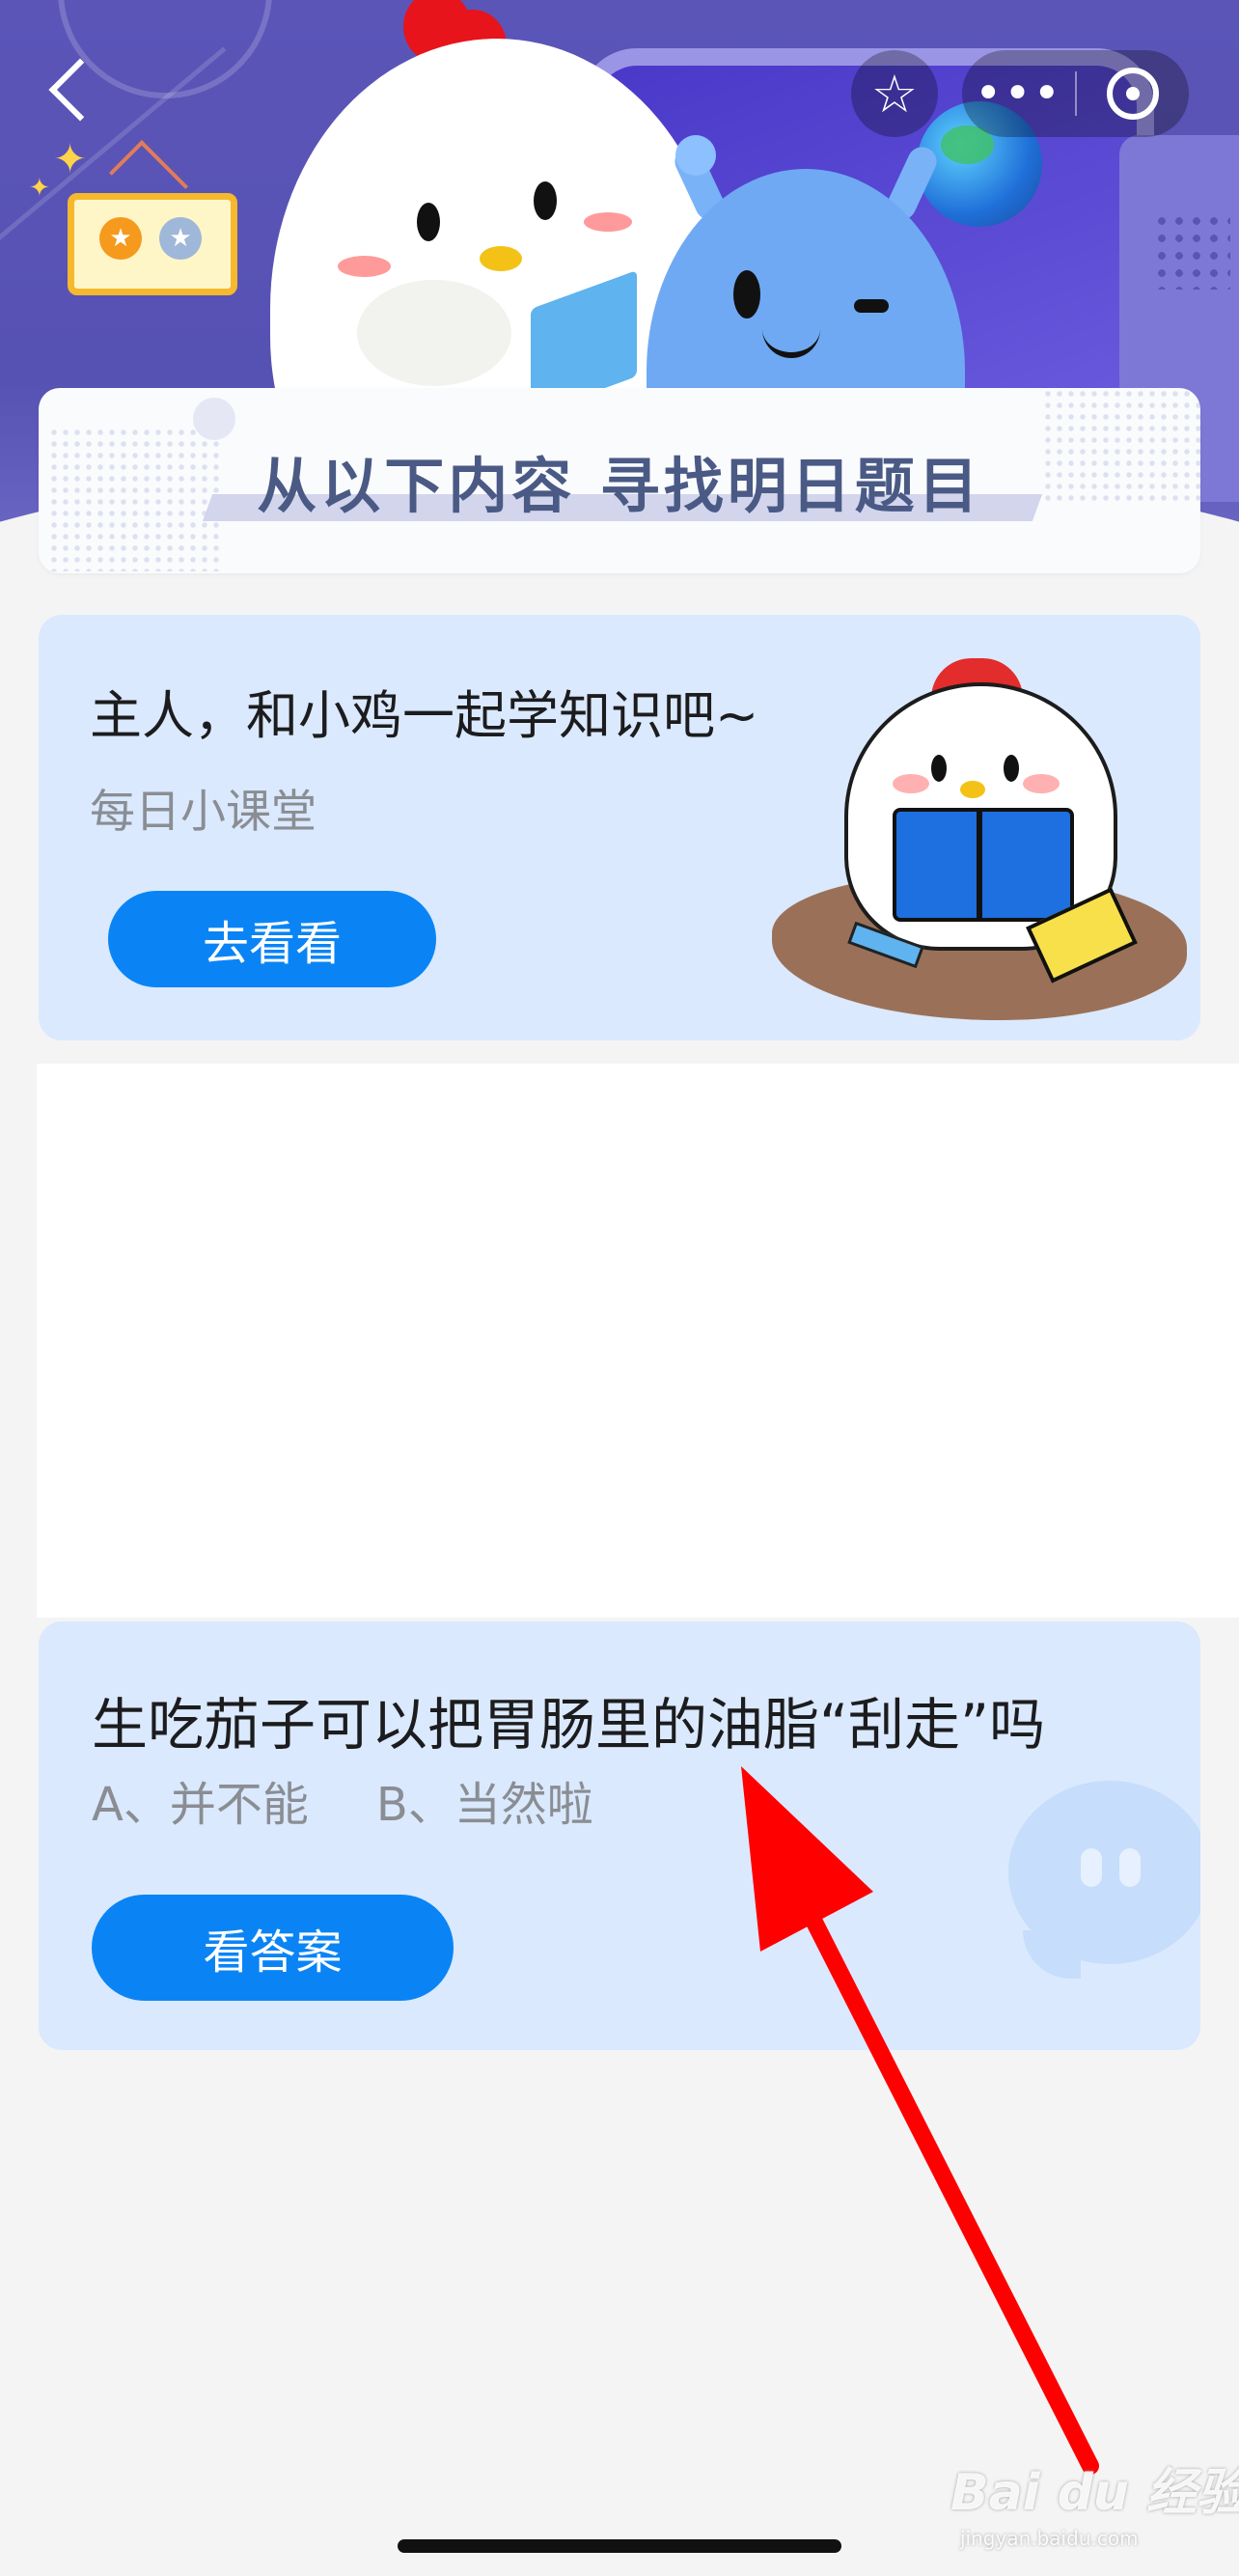 This screenshot has height=2576, width=1239. Describe the element at coordinates (1075, 93) in the screenshot. I see `capsule-menu: •••` at that location.